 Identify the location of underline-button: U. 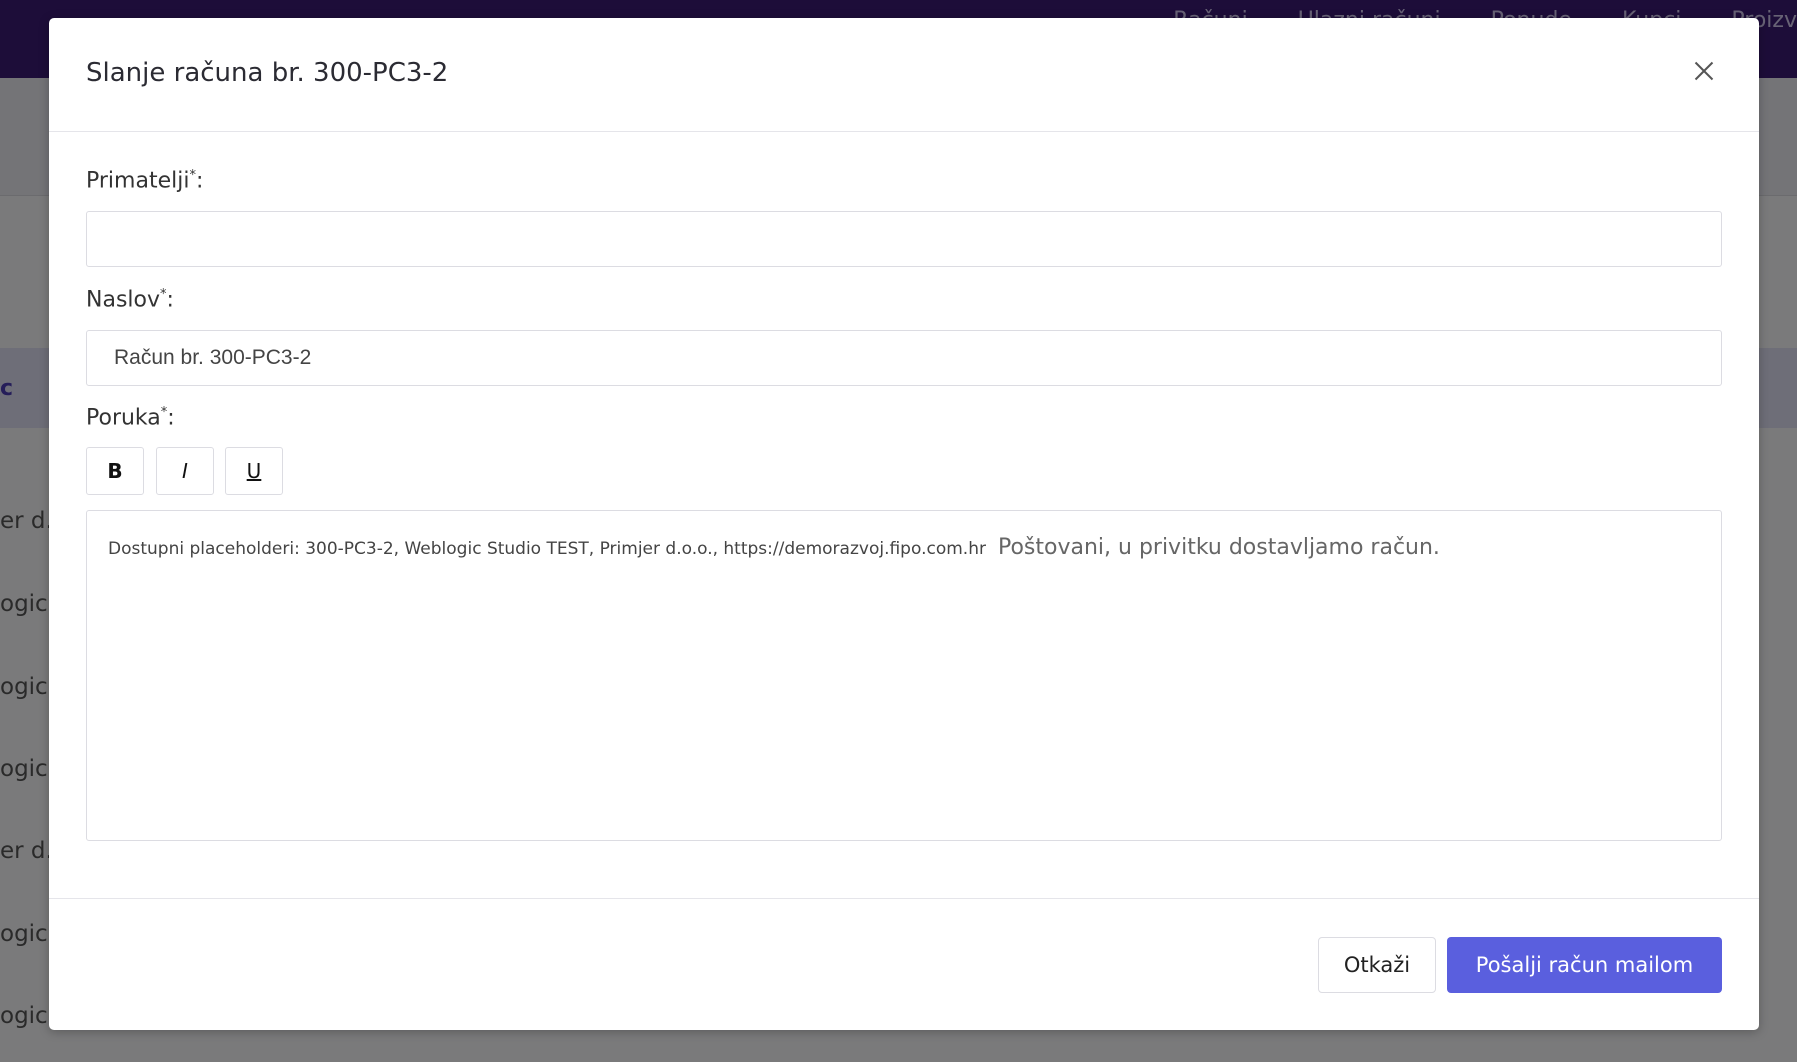
(254, 471).